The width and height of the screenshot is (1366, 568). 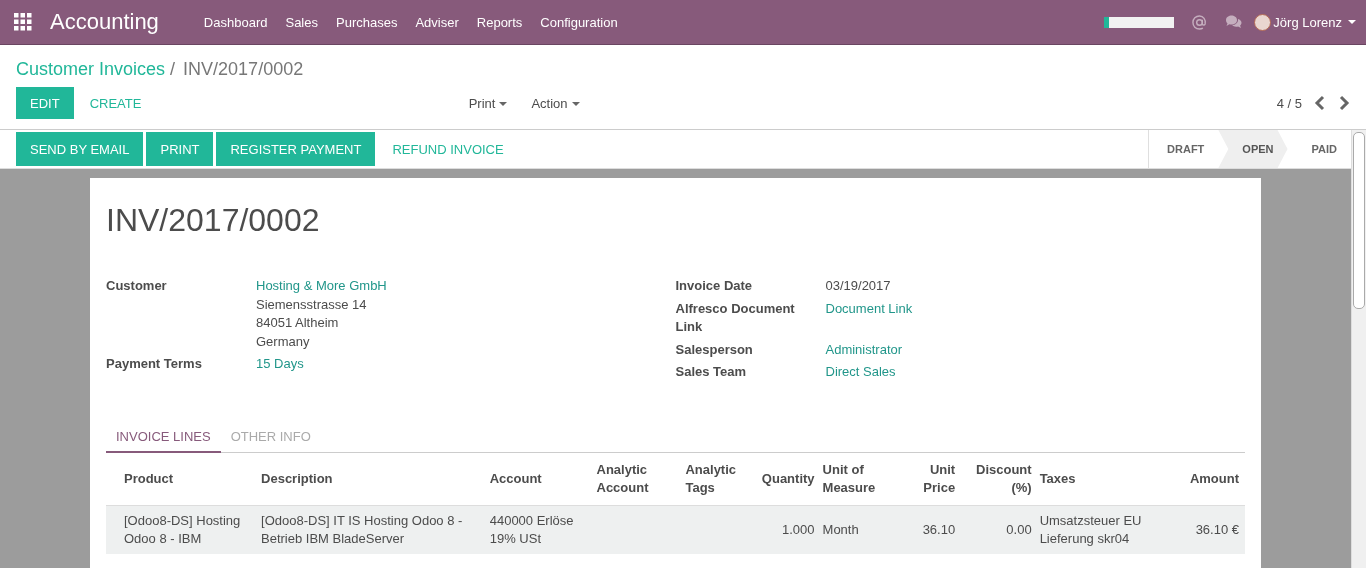 What do you see at coordinates (213, 220) in the screenshot?
I see `invoice-title: INV/2017/0002` at bounding box center [213, 220].